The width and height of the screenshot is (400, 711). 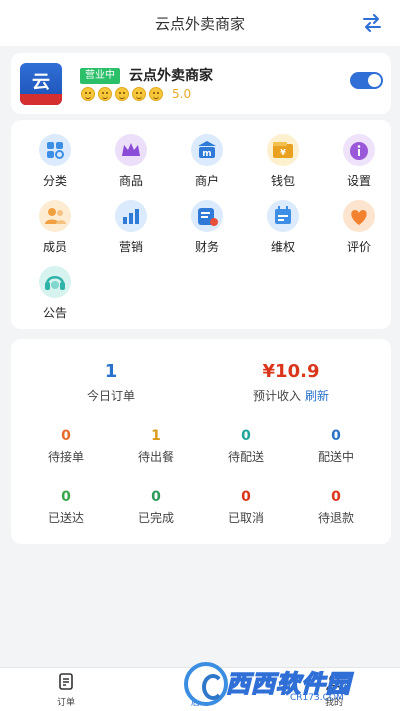 I want to click on menu-label: 成员, so click(x=54, y=247).